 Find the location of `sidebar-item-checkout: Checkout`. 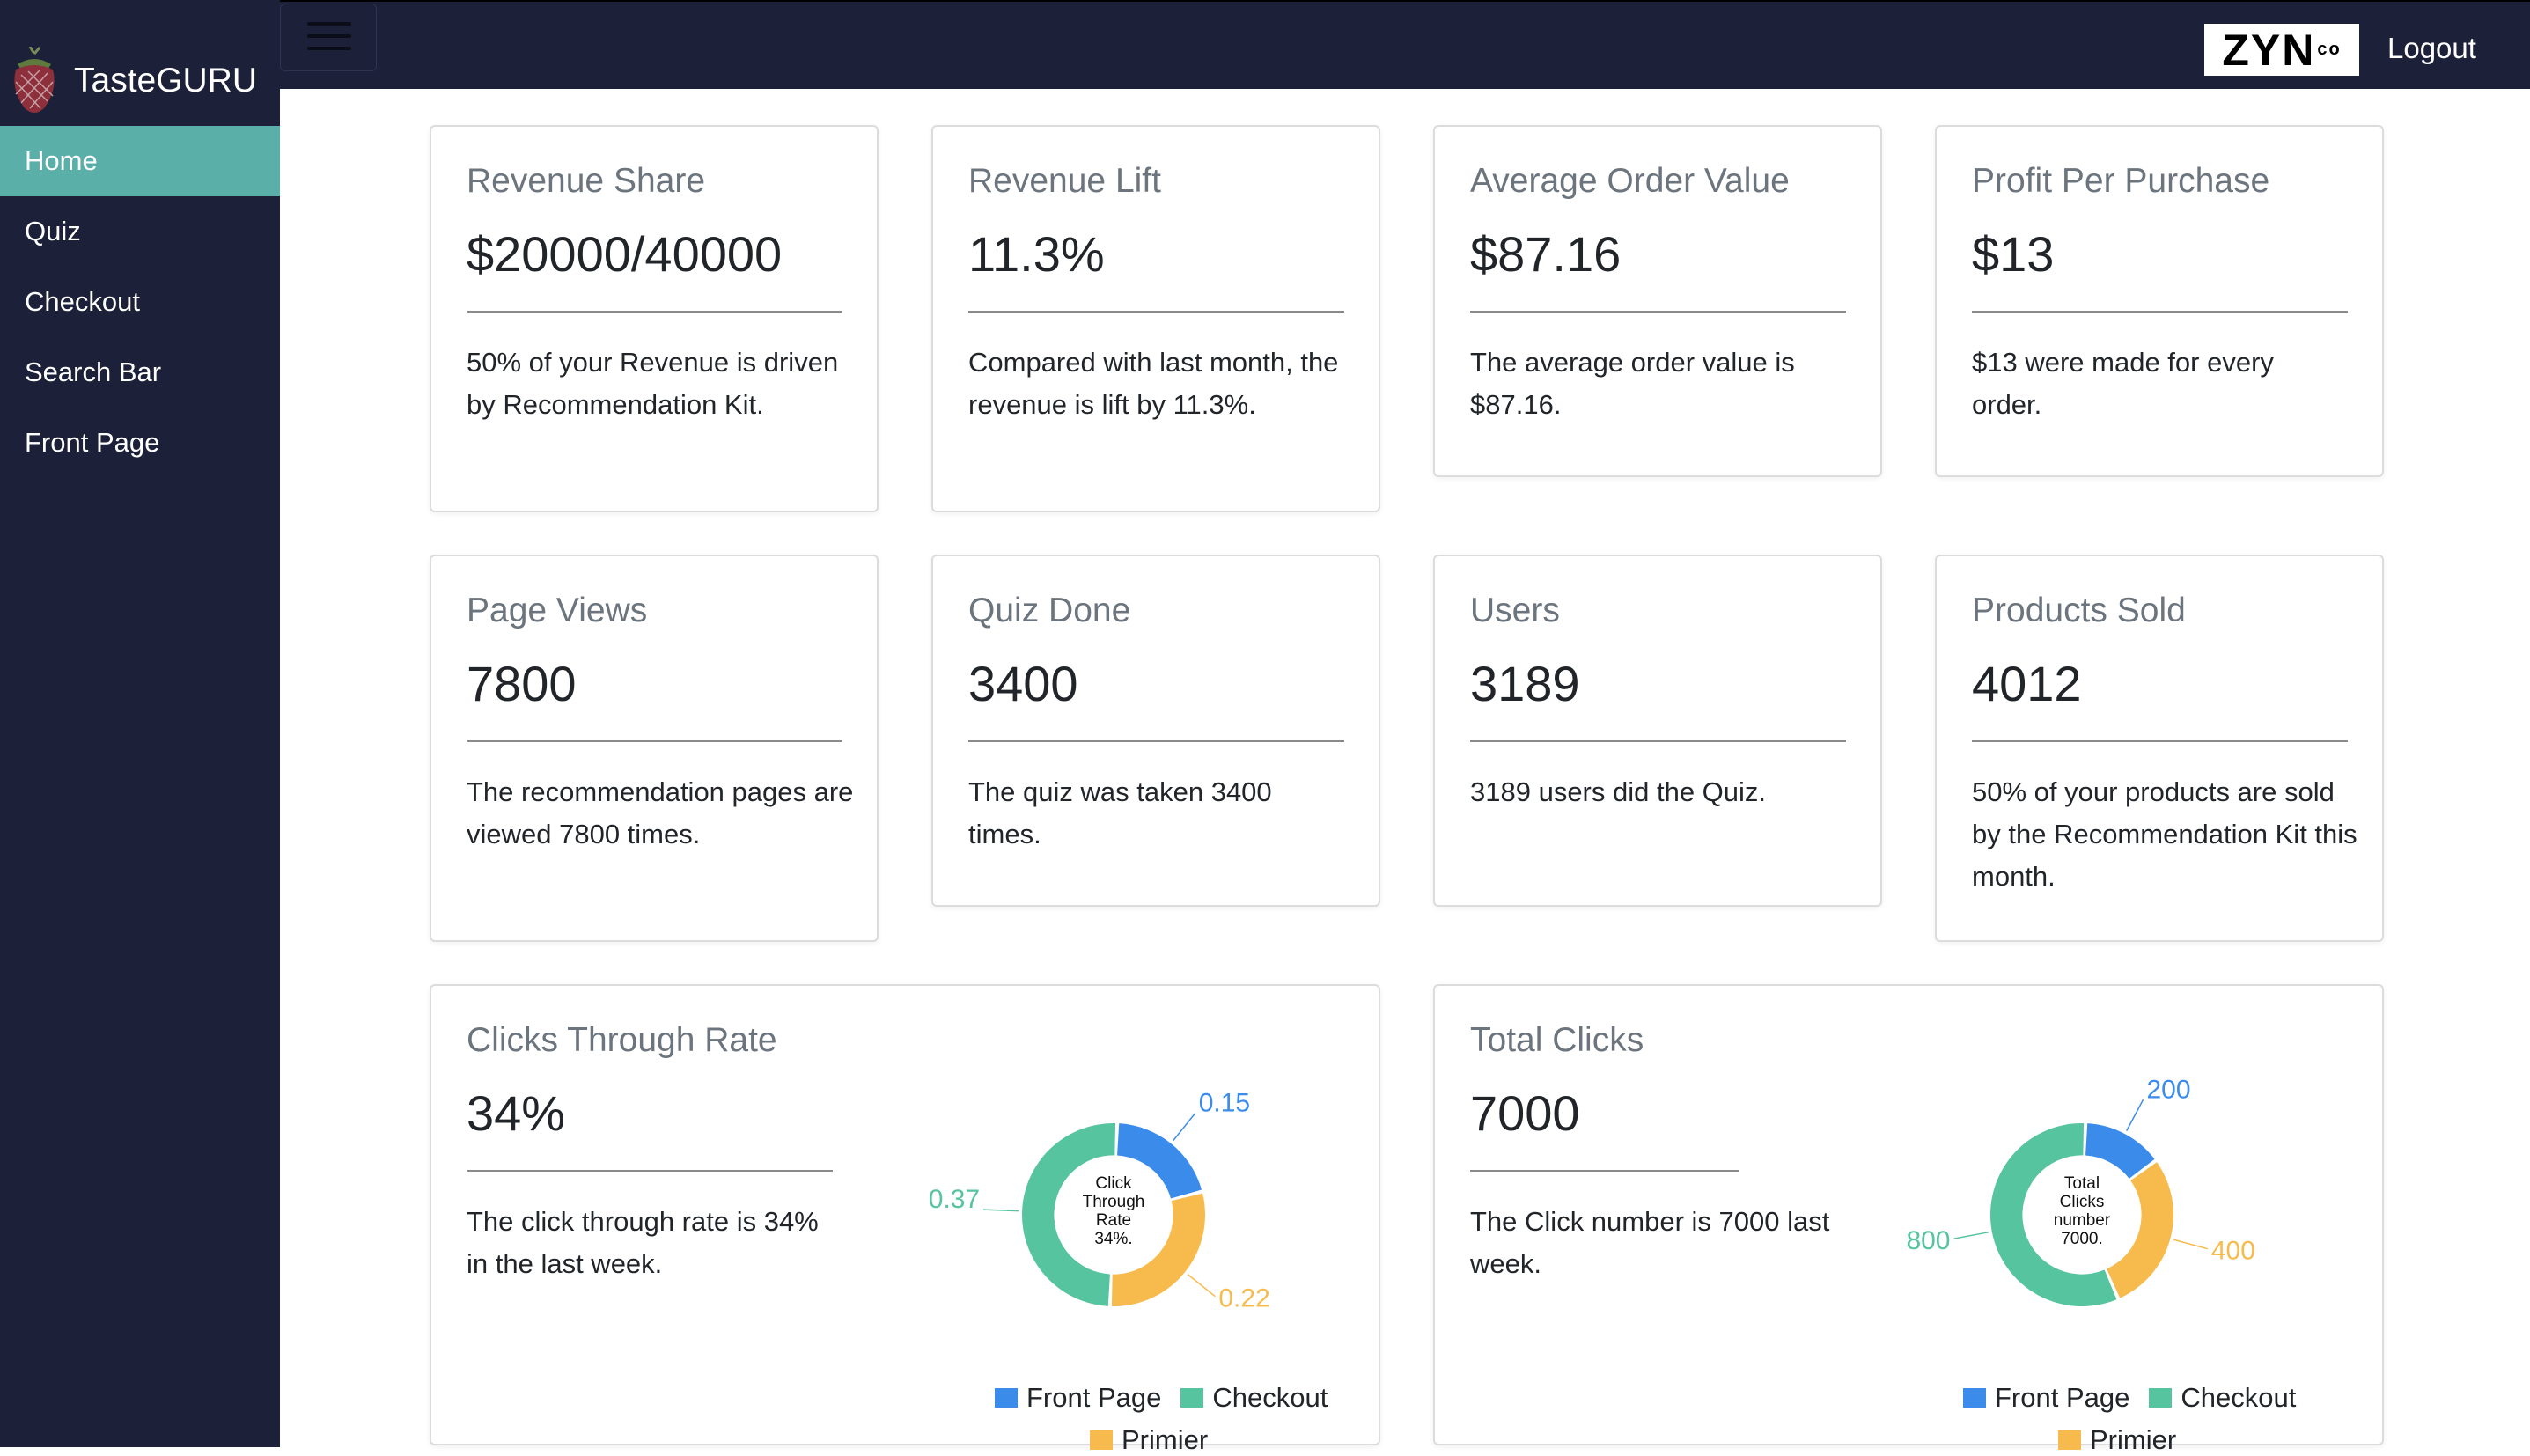

sidebar-item-checkout: Checkout is located at coordinates (140, 302).